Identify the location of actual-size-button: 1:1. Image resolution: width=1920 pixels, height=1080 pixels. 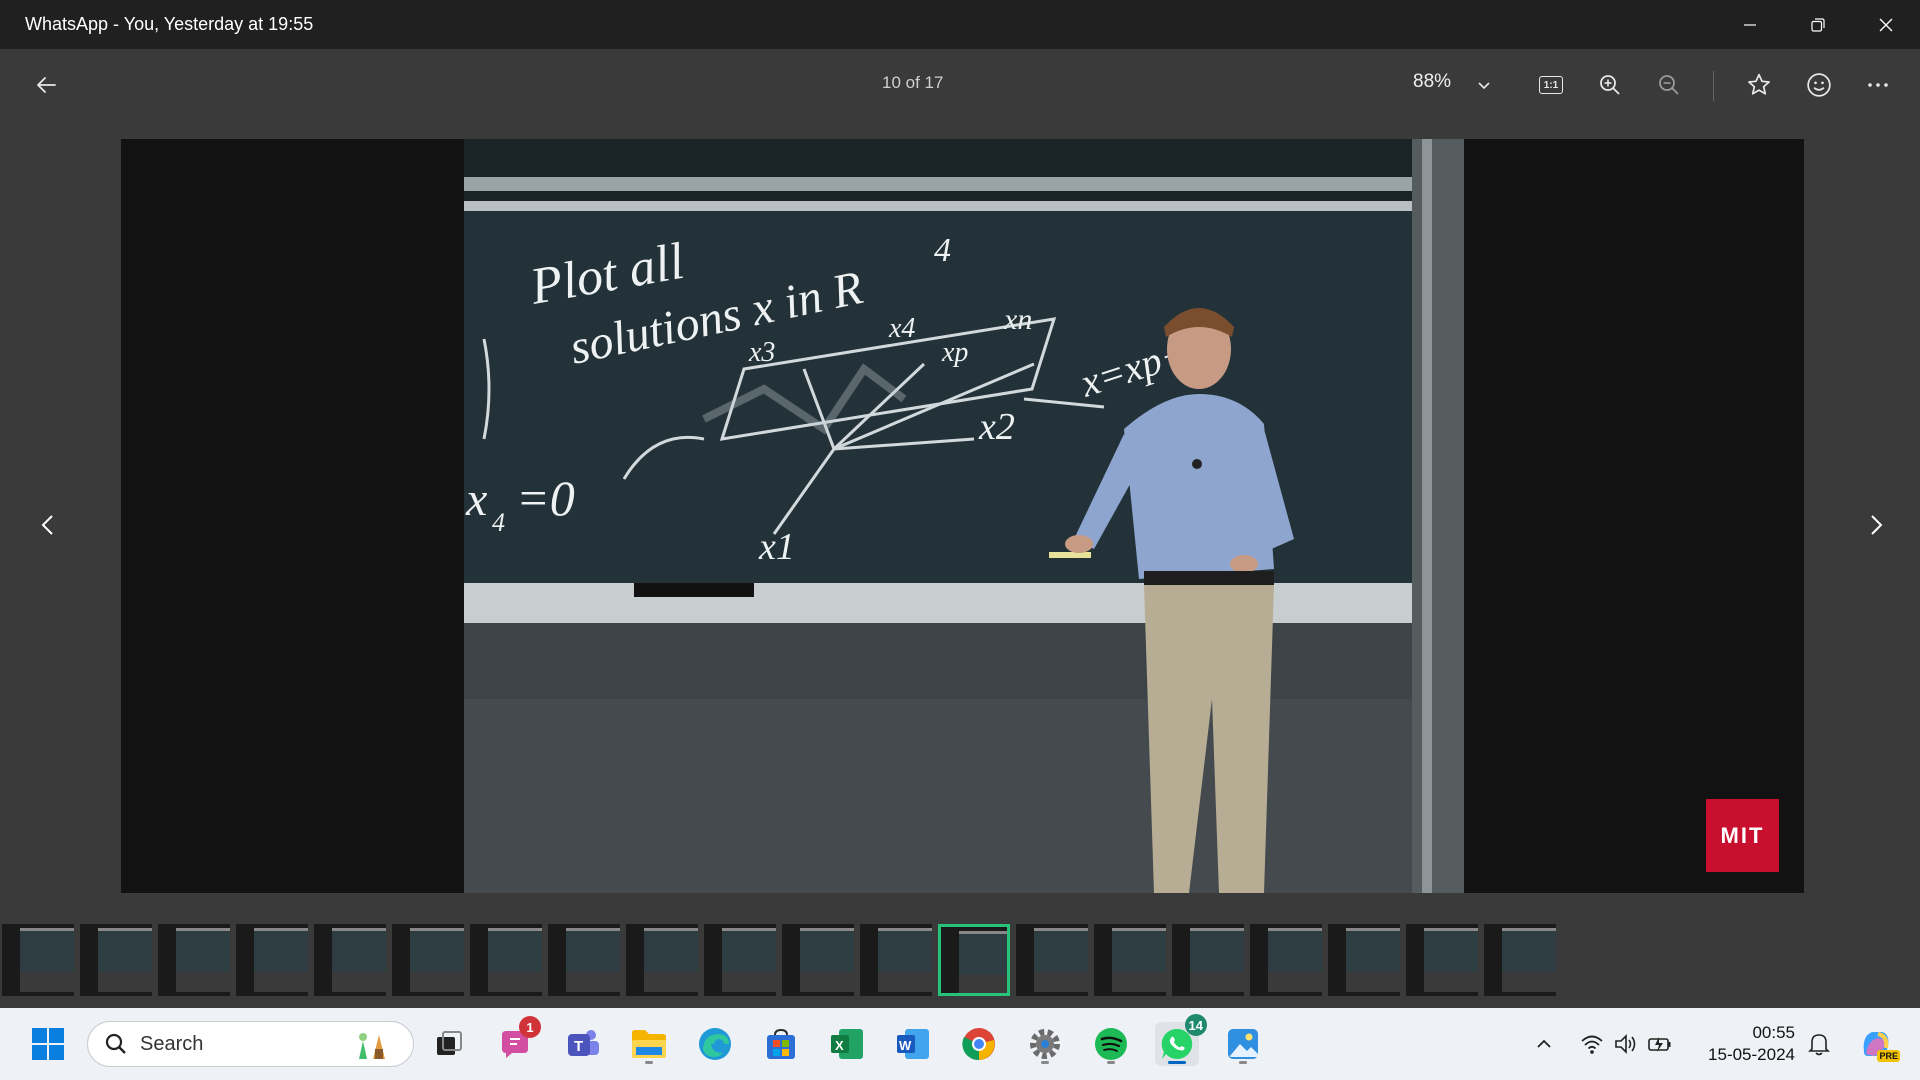
(1551, 85).